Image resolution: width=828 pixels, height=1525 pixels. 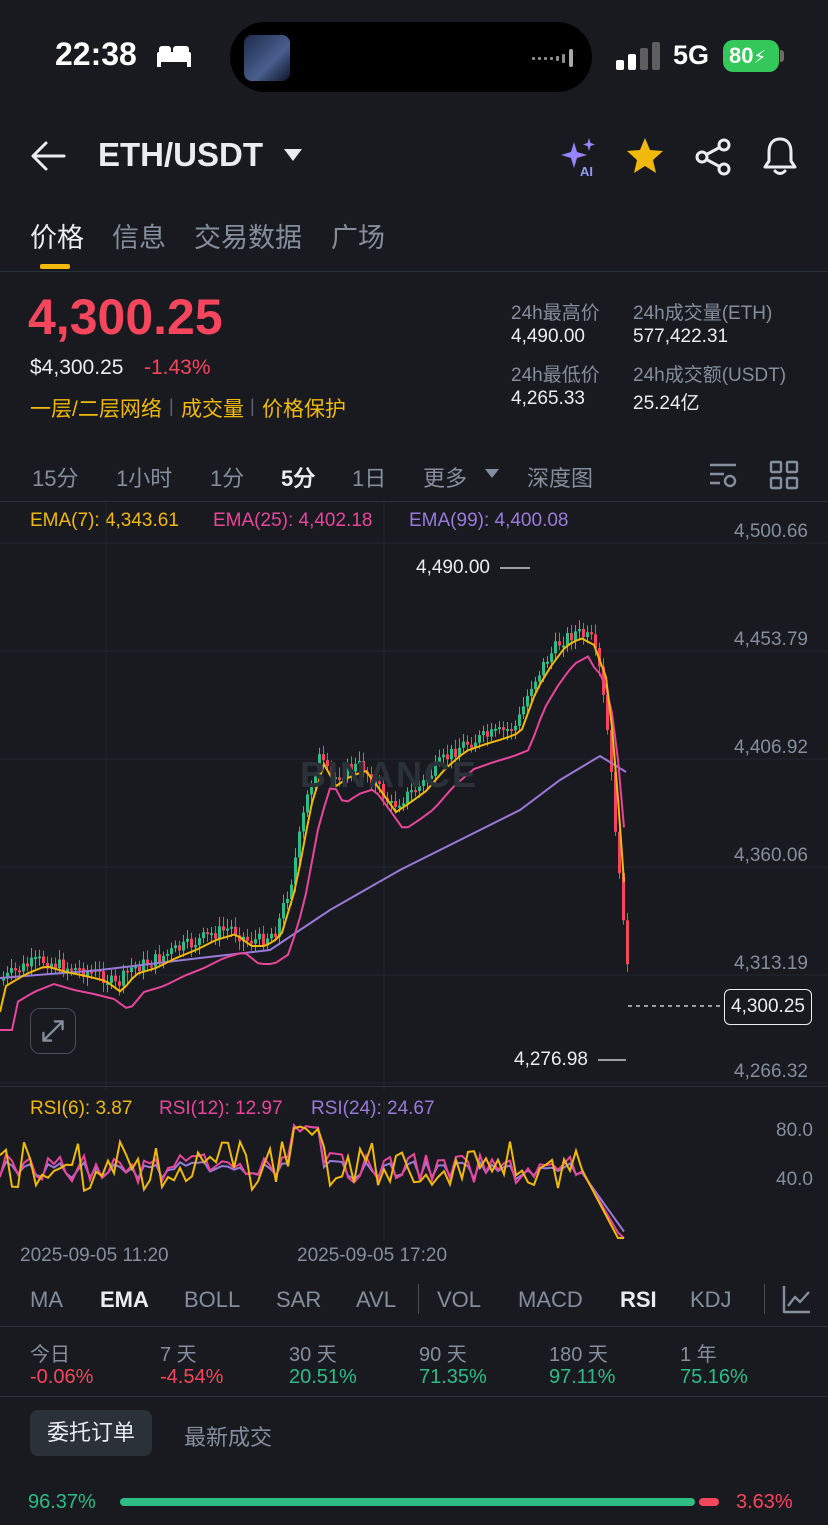 I want to click on cellular-signal-icon, so click(x=638, y=56).